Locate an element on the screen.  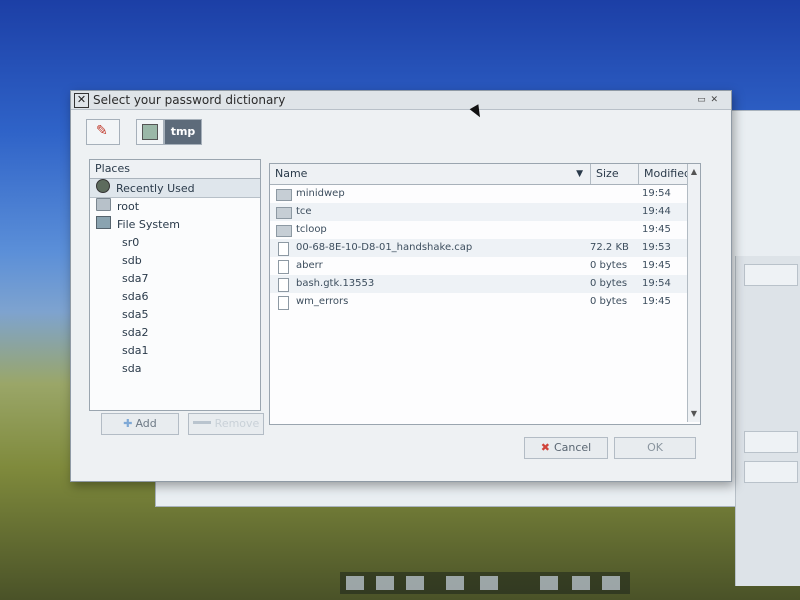
file-name: minidwep is located at coordinates (320, 193).